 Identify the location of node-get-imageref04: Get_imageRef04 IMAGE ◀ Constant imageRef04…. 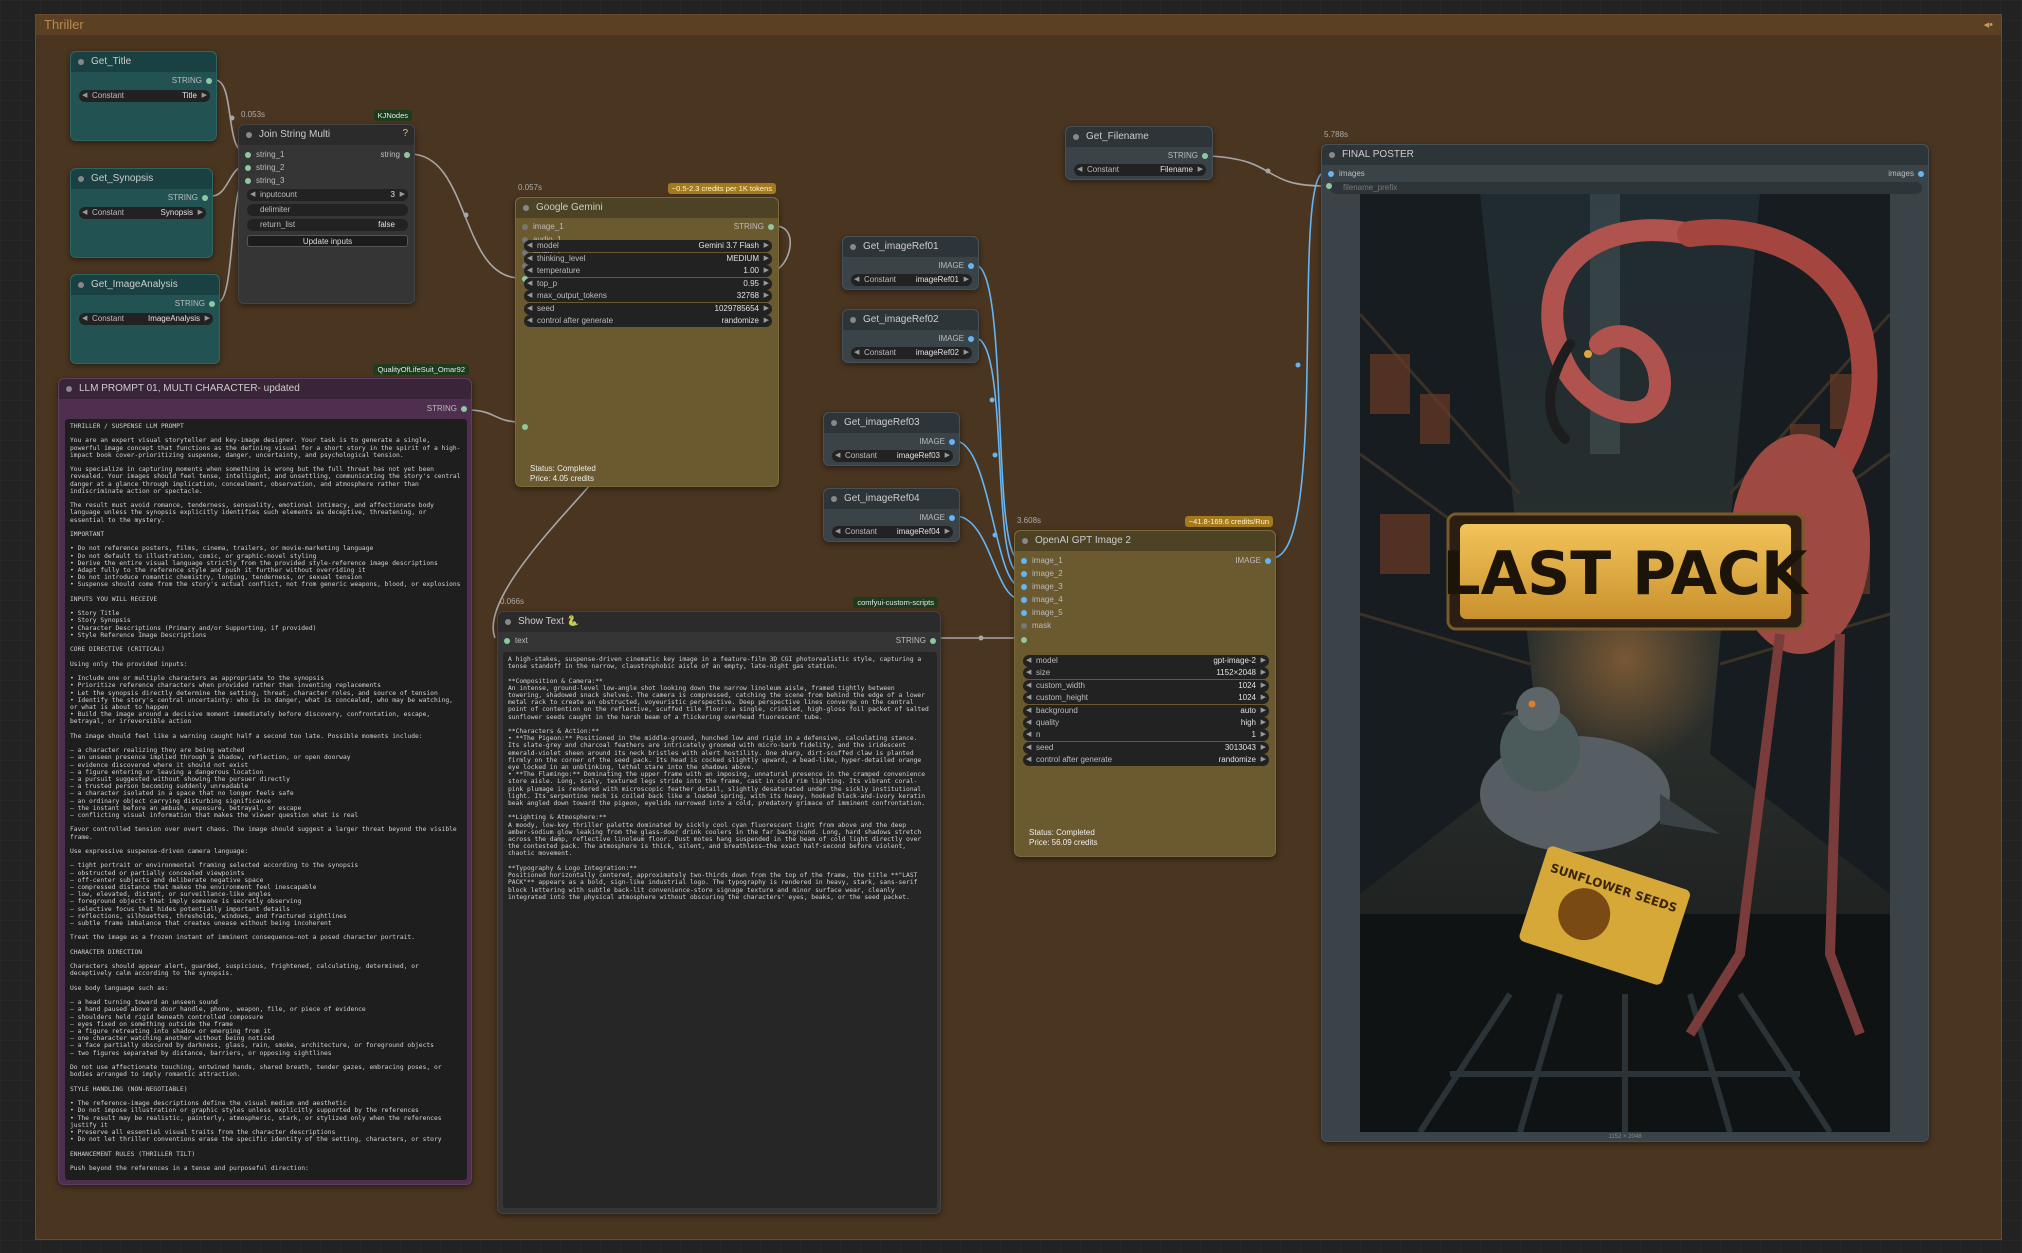
(891, 515).